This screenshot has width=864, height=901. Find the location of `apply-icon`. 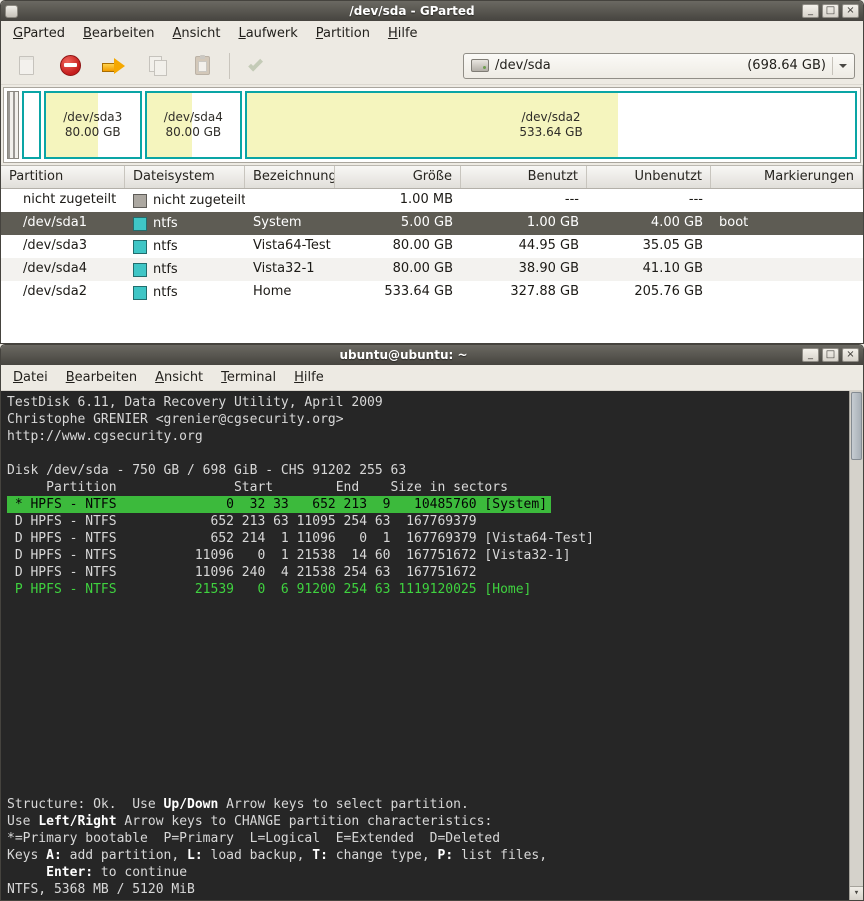

apply-icon is located at coordinates (256, 64).